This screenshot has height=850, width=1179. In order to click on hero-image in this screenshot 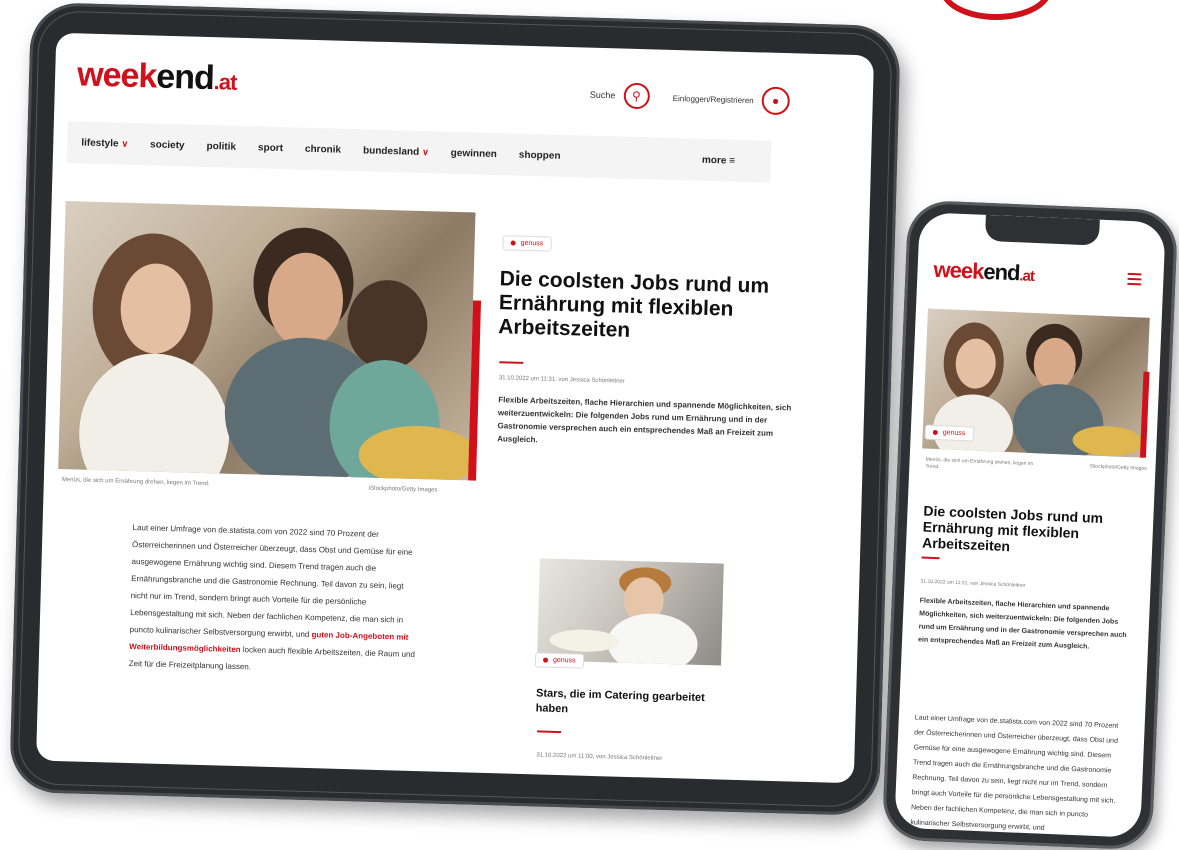, I will do `click(267, 341)`.